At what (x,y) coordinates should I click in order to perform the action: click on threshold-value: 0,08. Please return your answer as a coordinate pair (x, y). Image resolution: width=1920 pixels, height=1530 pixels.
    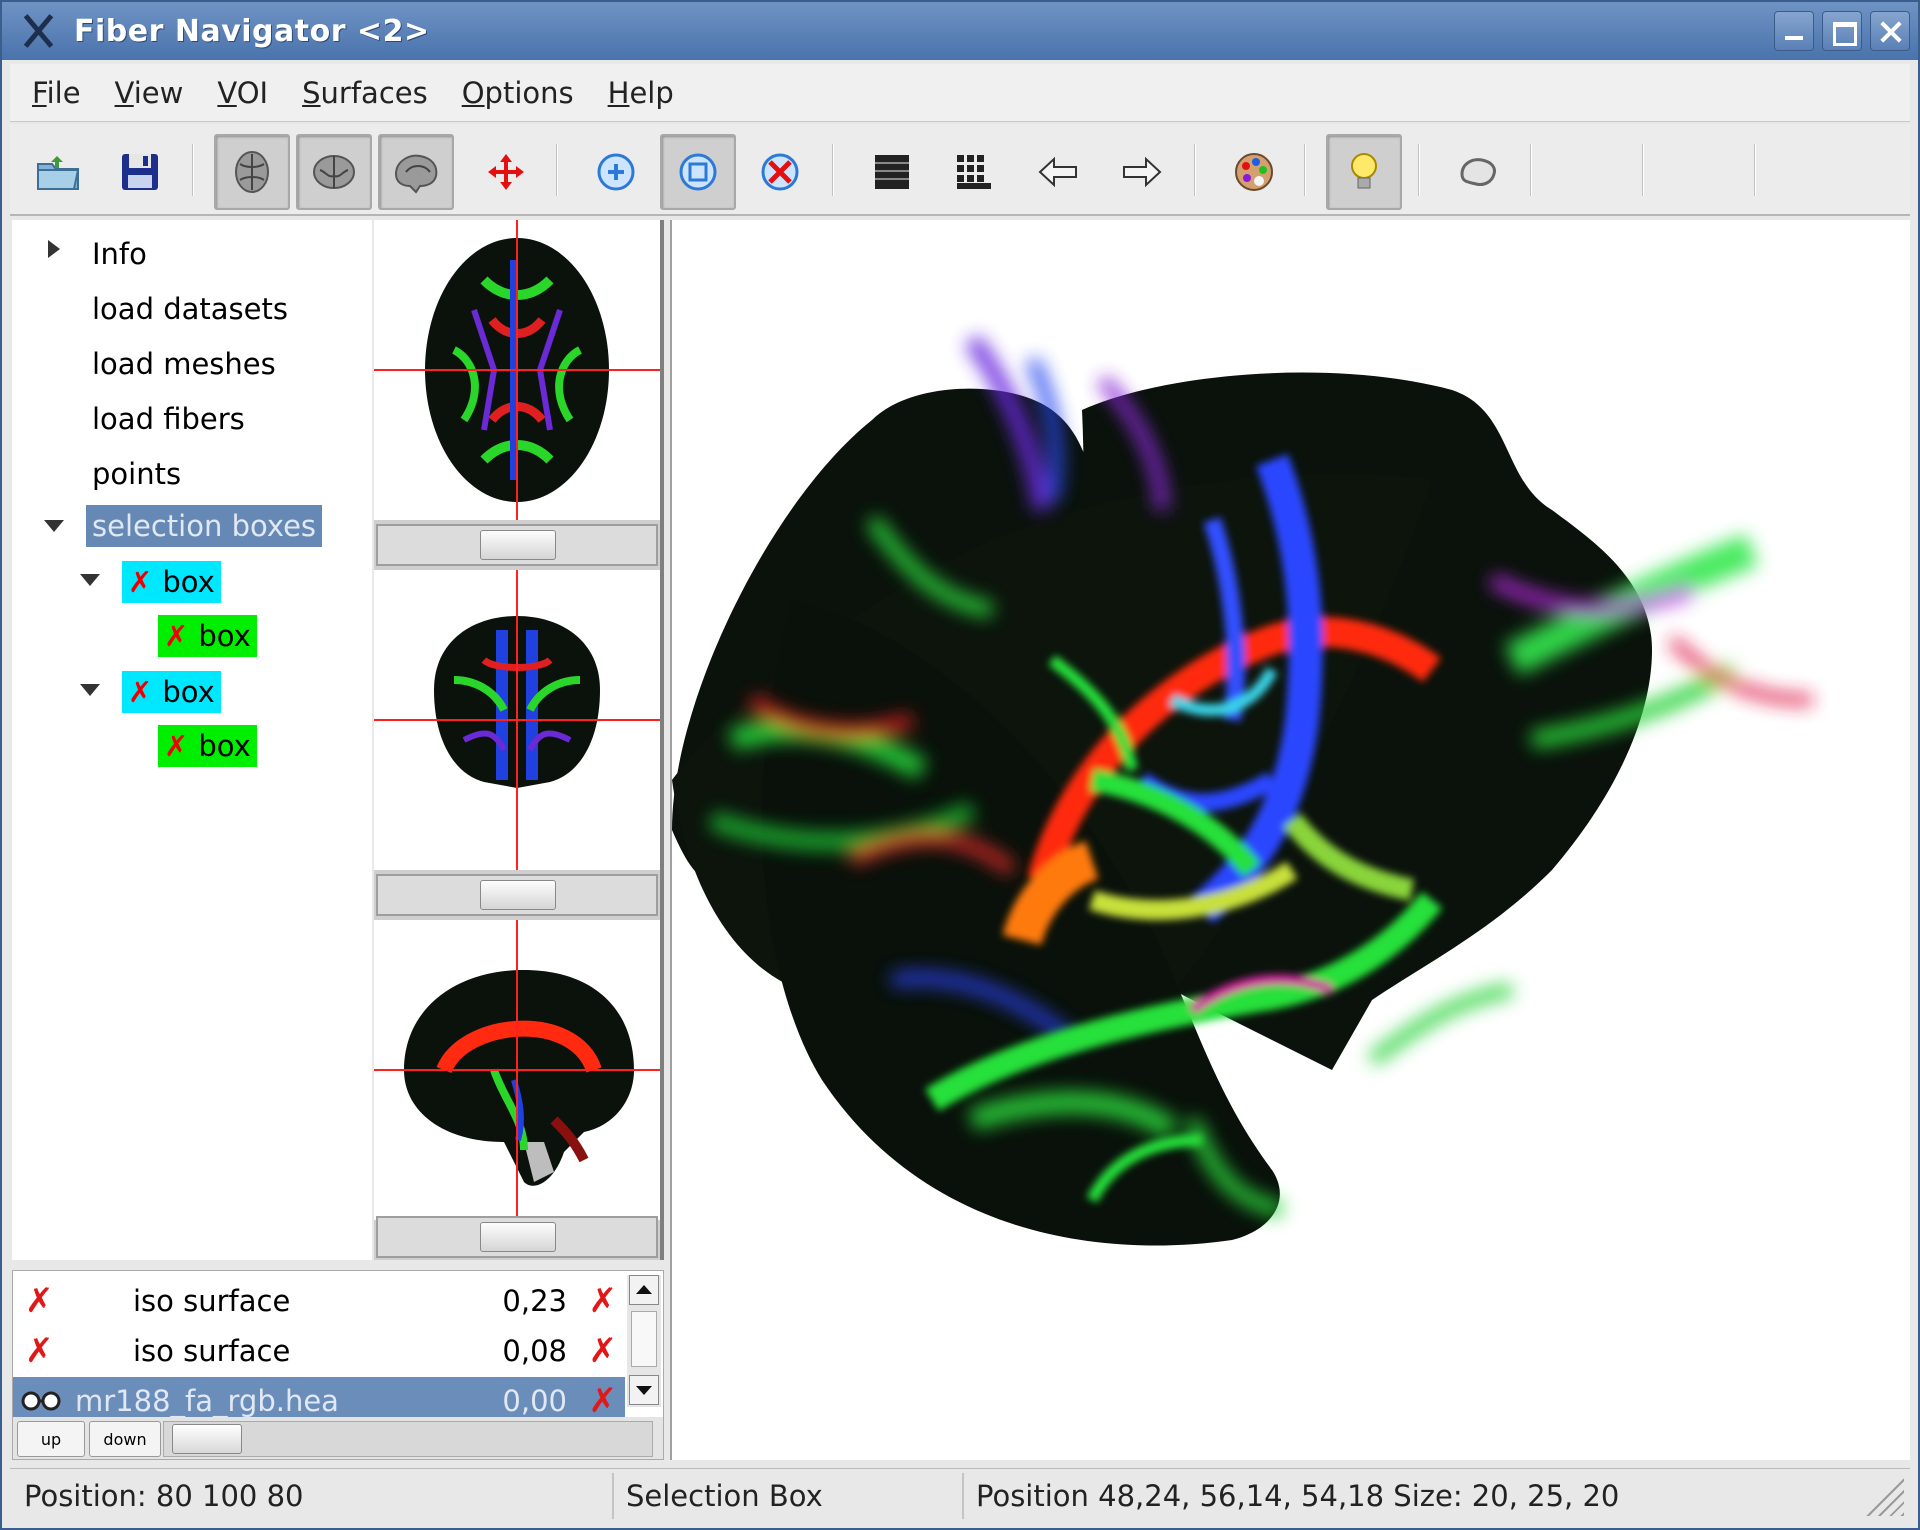
    Looking at the image, I should click on (534, 1351).